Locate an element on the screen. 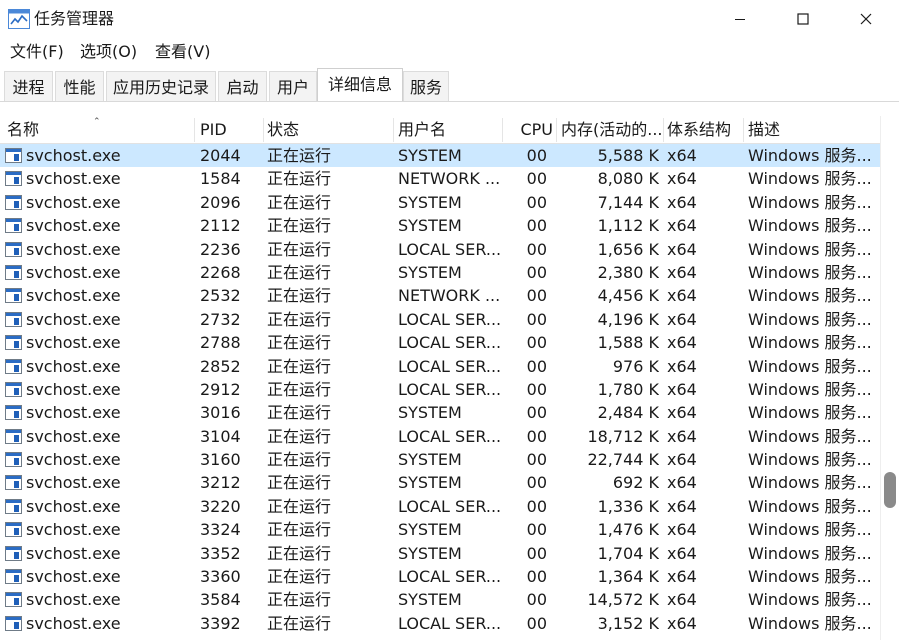  tab-app-history: 应用历史记录 is located at coordinates (161, 86).